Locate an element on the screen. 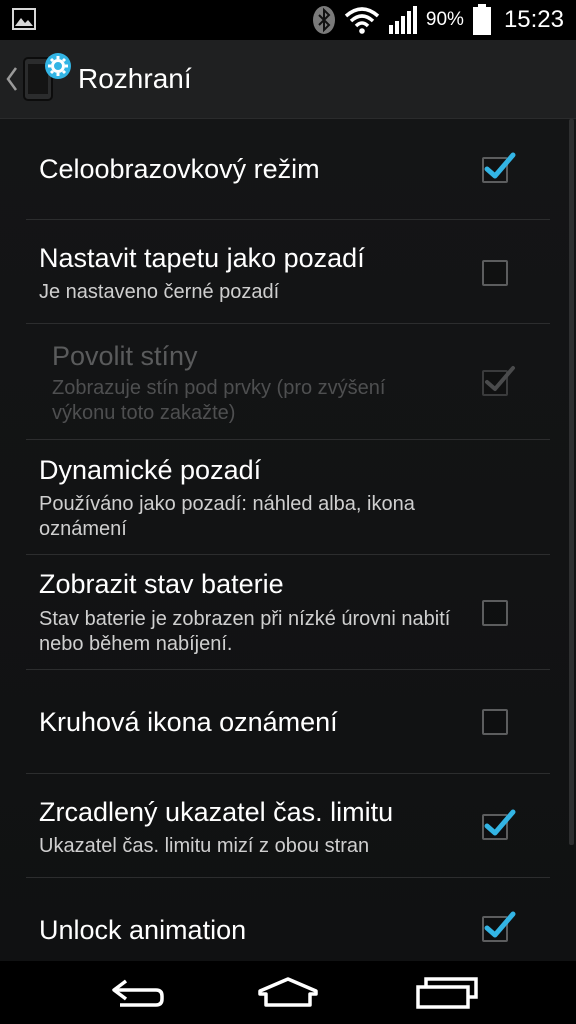  battery-status-checkbox is located at coordinates (495, 613).